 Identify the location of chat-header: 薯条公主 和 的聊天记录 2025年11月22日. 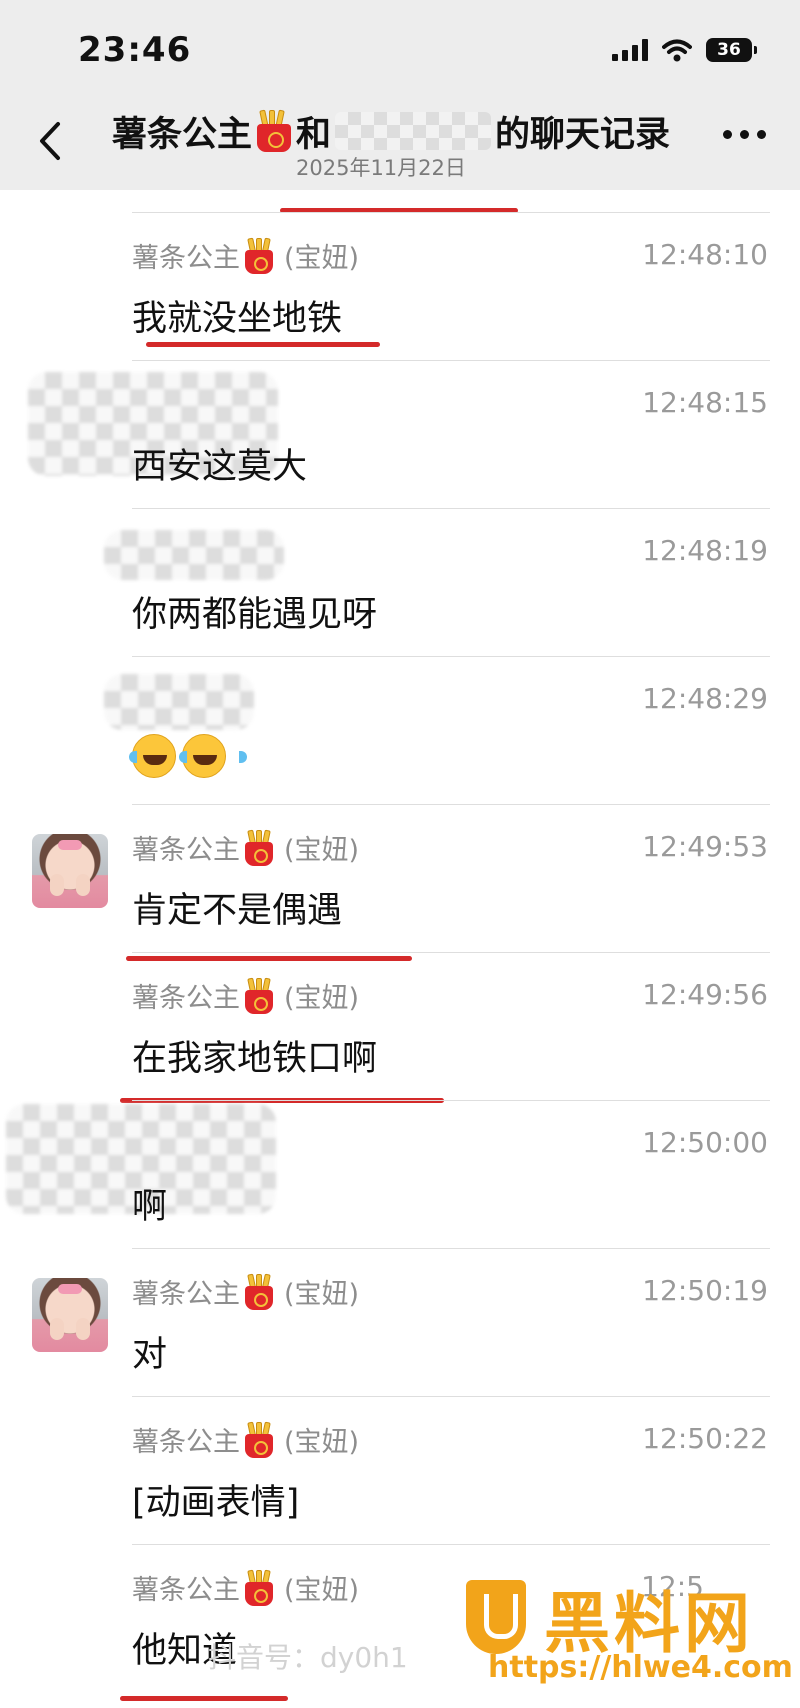
(400, 145).